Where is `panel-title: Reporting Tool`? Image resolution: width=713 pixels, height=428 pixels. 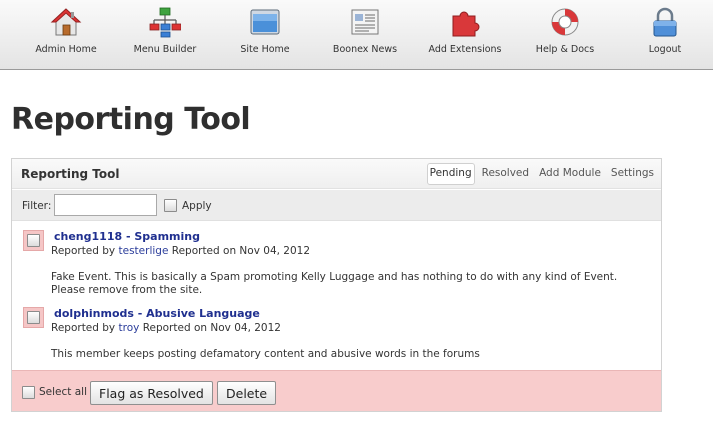
panel-title: Reporting Tool is located at coordinates (70, 174).